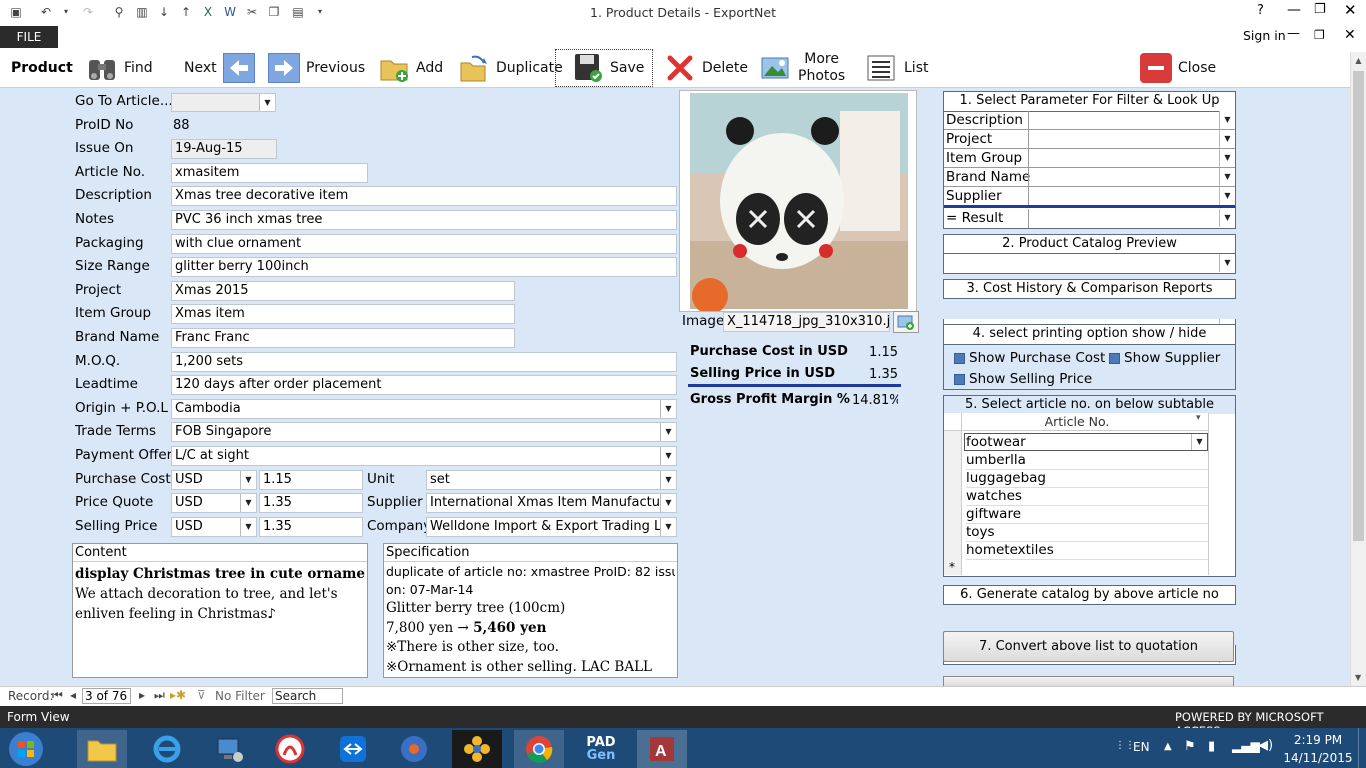 The width and height of the screenshot is (1366, 768). What do you see at coordinates (178, 695) in the screenshot?
I see `new-record-icon: ▸✱` at bounding box center [178, 695].